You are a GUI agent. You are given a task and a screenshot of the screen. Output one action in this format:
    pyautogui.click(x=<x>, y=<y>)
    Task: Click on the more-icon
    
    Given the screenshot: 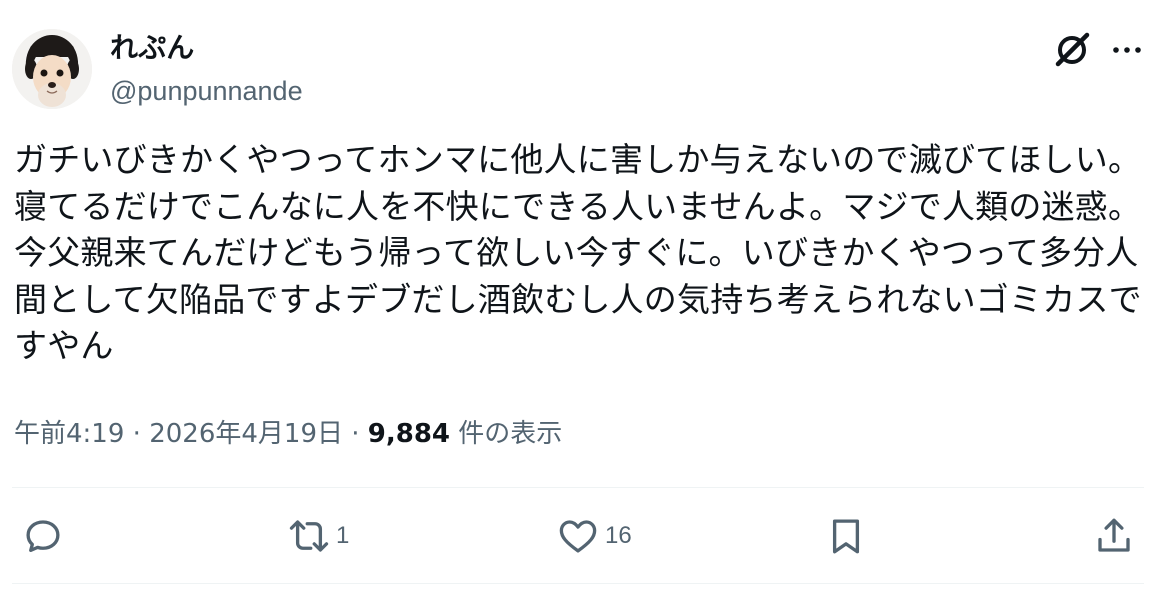 What is the action you would take?
    pyautogui.click(x=1127, y=50)
    